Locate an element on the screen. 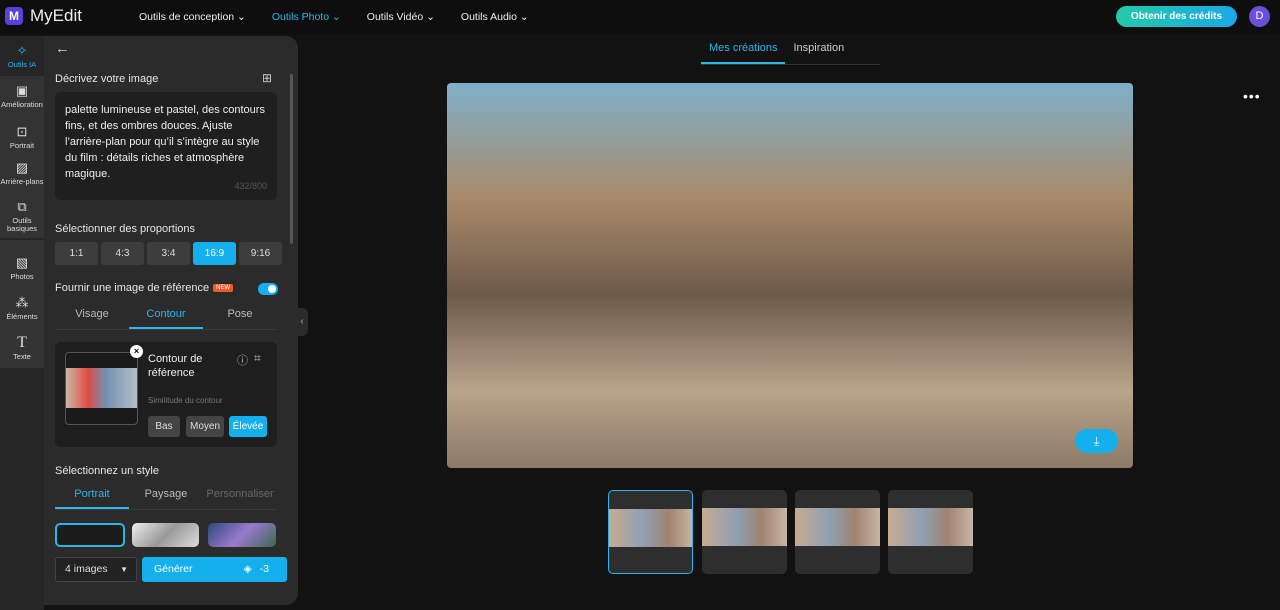  reference-label-text: Fournir une image de référence is located at coordinates (132, 288).